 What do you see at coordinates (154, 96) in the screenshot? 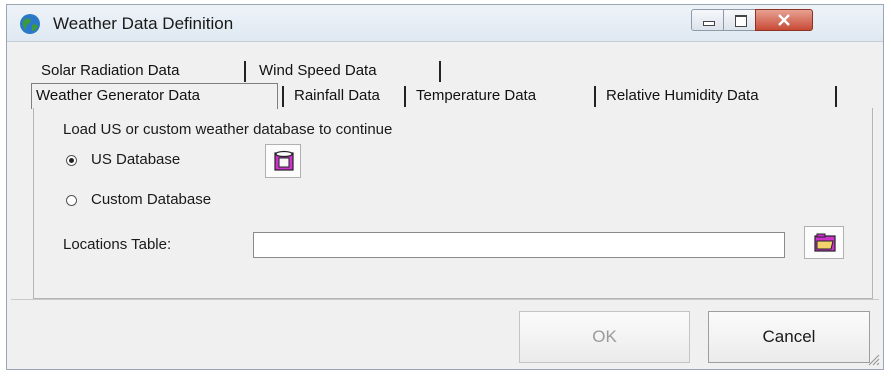
I see `tab-weather-generator-data: Weather Generator Data` at bounding box center [154, 96].